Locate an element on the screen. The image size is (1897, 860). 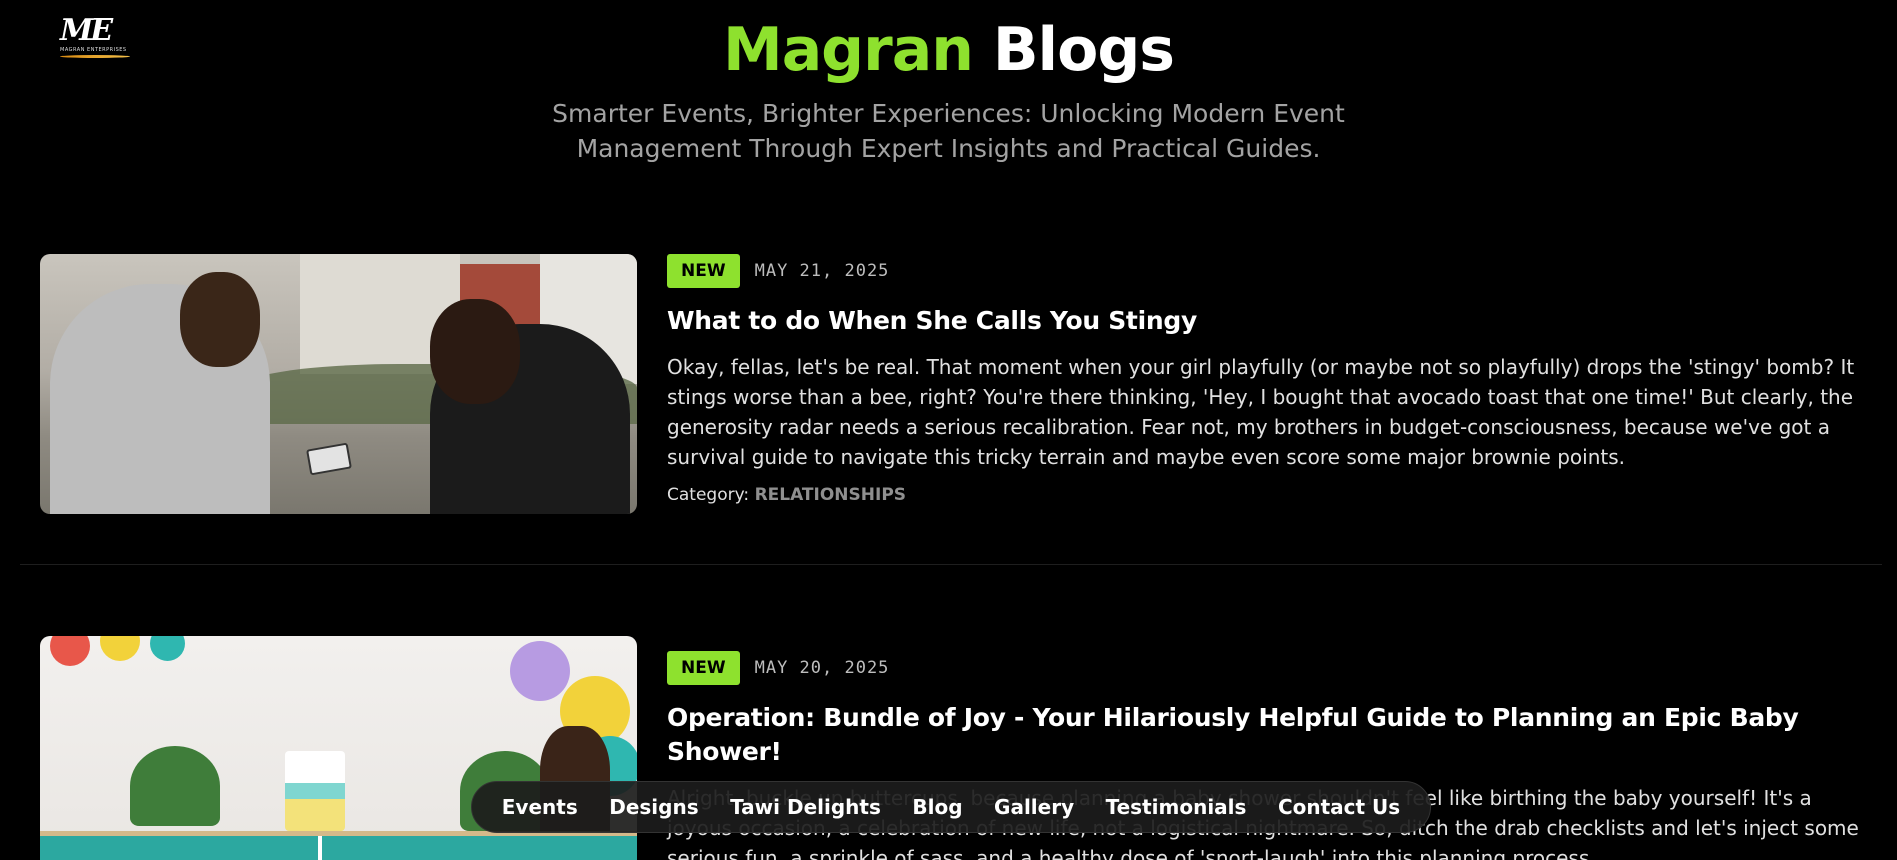
category-label: Category: is located at coordinates (708, 495).